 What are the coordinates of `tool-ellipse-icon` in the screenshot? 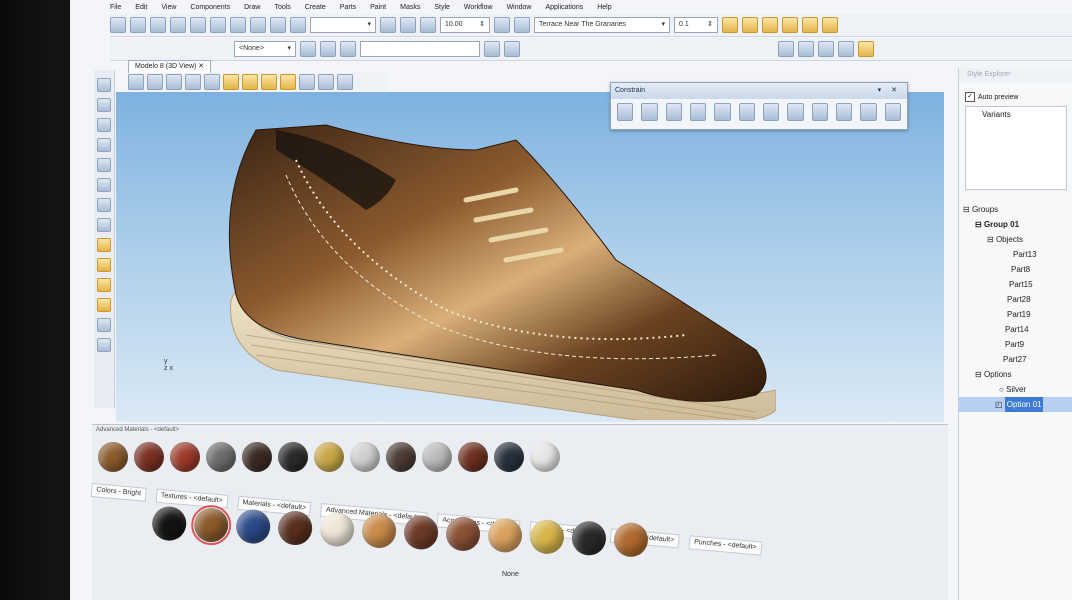 It's located at (104, 145).